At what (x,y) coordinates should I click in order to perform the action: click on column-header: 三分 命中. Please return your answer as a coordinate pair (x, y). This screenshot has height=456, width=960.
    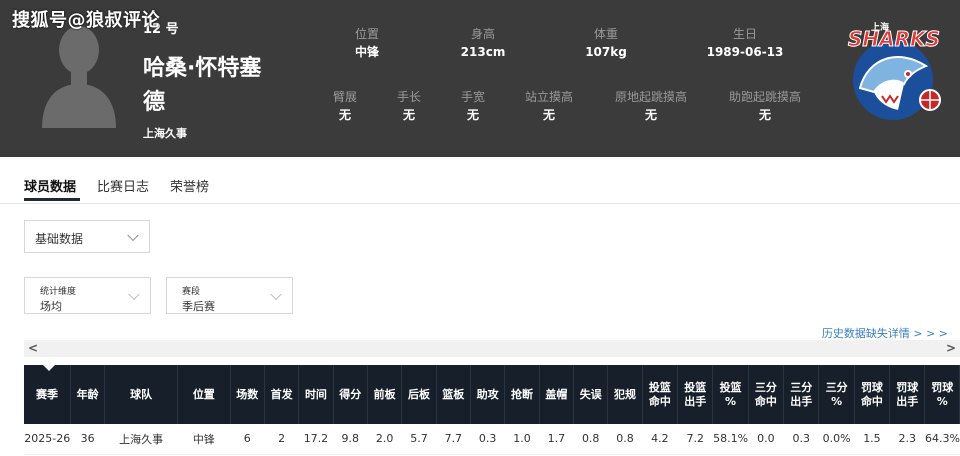
    Looking at the image, I should click on (766, 394).